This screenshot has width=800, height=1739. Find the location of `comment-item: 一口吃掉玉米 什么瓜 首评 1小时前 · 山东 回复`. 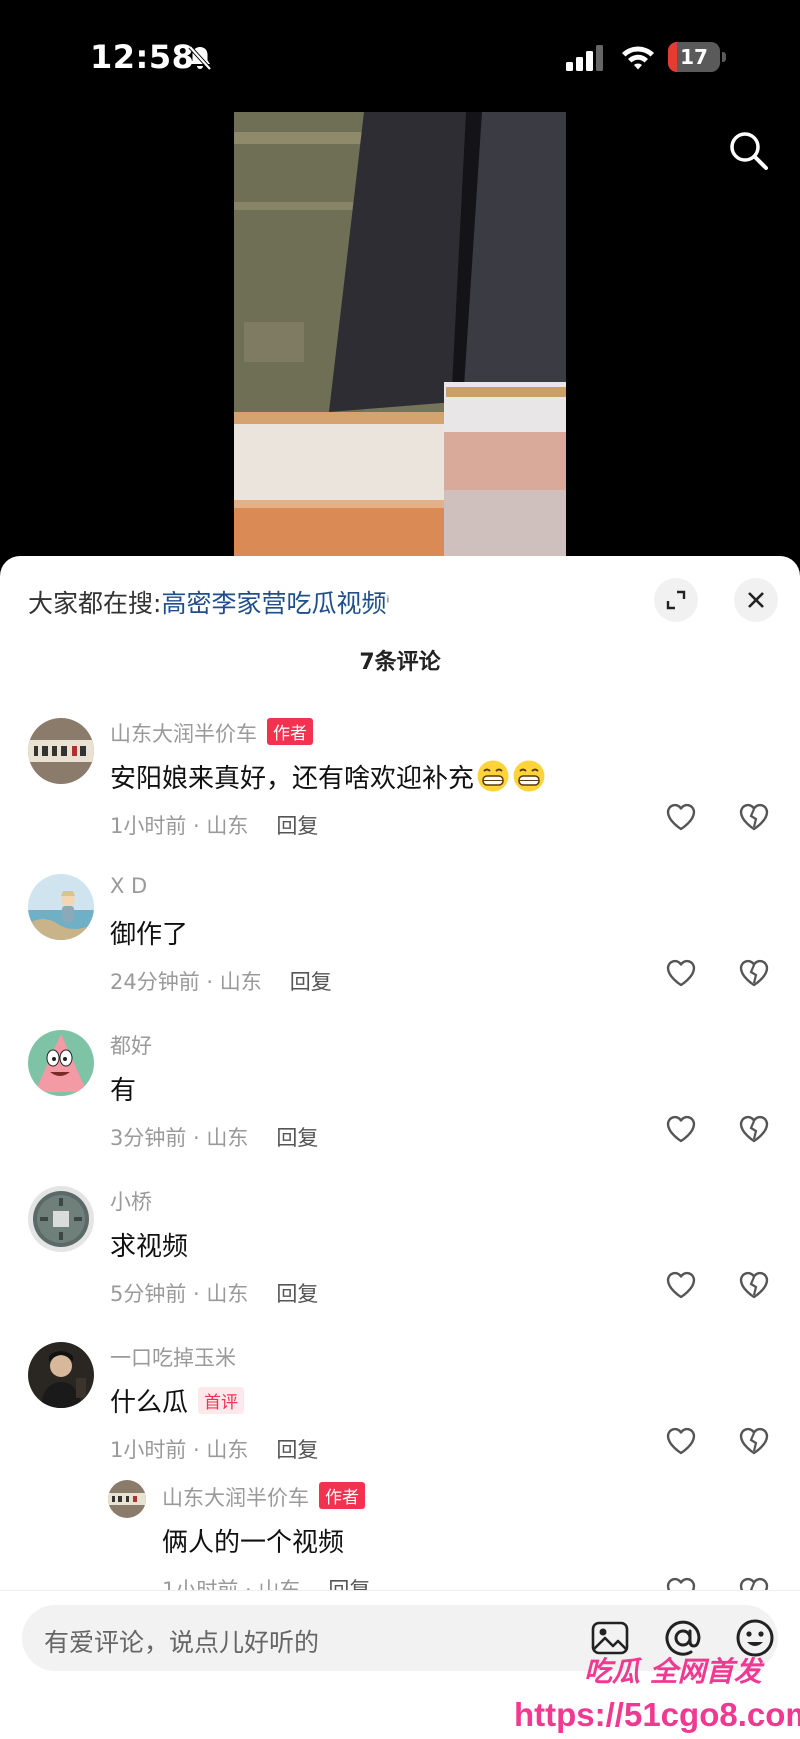

comment-item: 一口吃掉玉米 什么瓜 首评 1小时前 · 山东 回复 is located at coordinates (400, 1420).